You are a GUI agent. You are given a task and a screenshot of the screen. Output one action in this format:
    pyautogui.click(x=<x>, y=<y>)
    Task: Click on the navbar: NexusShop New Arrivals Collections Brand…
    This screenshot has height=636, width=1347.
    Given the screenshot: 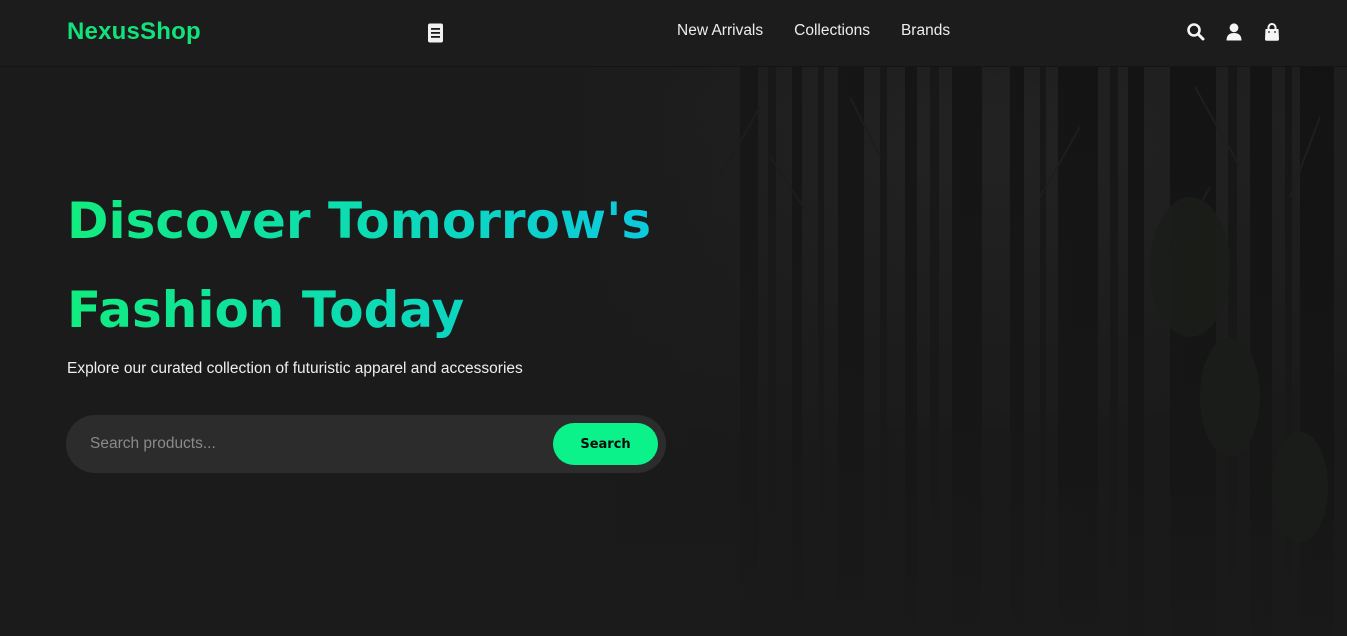 What is the action you would take?
    pyautogui.click(x=673, y=33)
    